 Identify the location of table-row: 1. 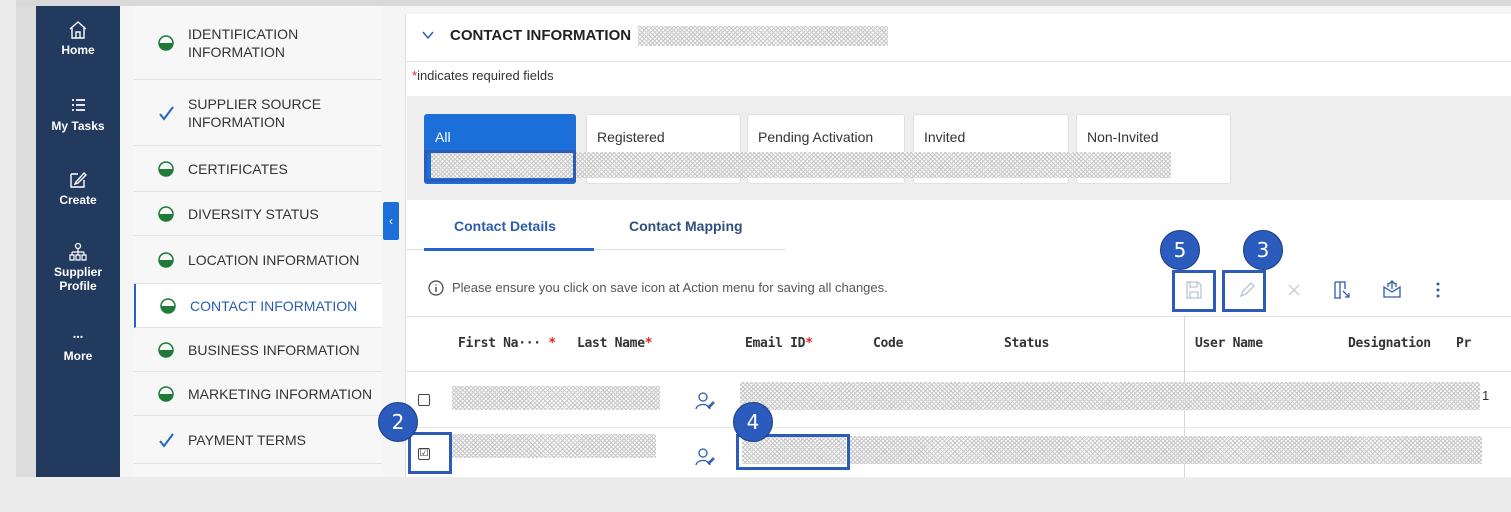
(958, 400).